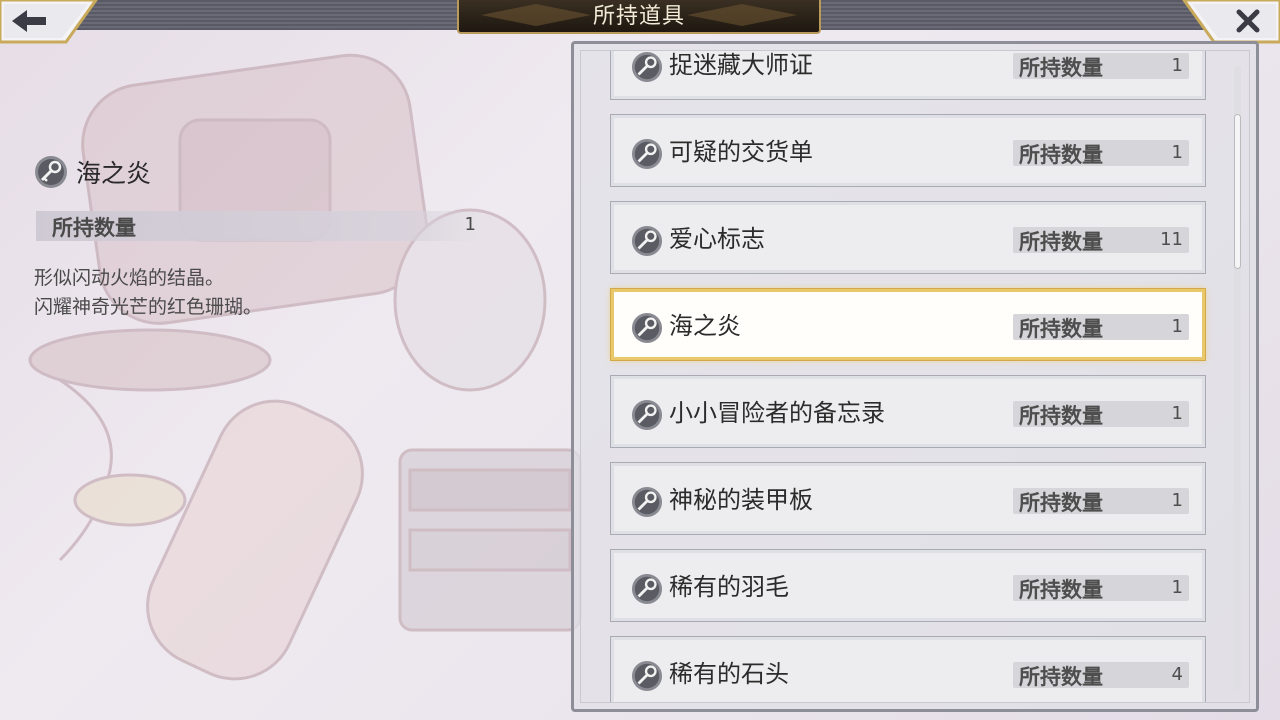  I want to click on item-name: 捉迷藏大师证, so click(741, 65).